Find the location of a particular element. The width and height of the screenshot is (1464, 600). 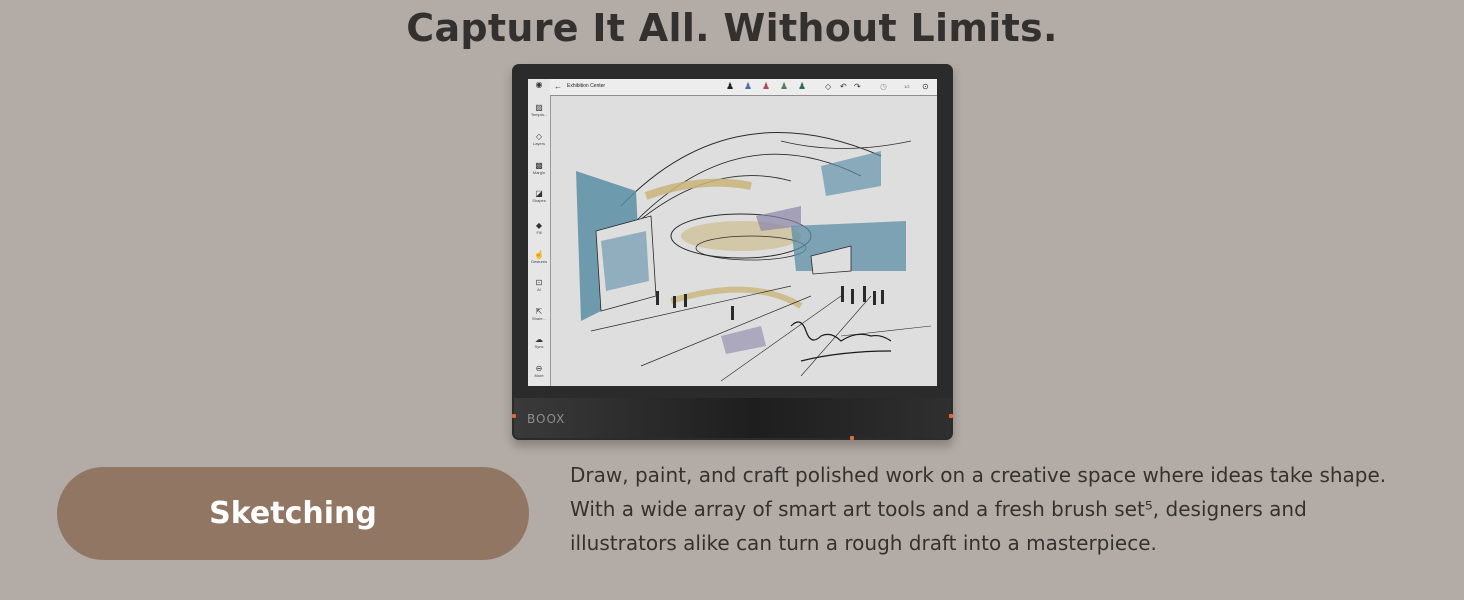

sketching-tab-button: Sketching is located at coordinates (293, 513).